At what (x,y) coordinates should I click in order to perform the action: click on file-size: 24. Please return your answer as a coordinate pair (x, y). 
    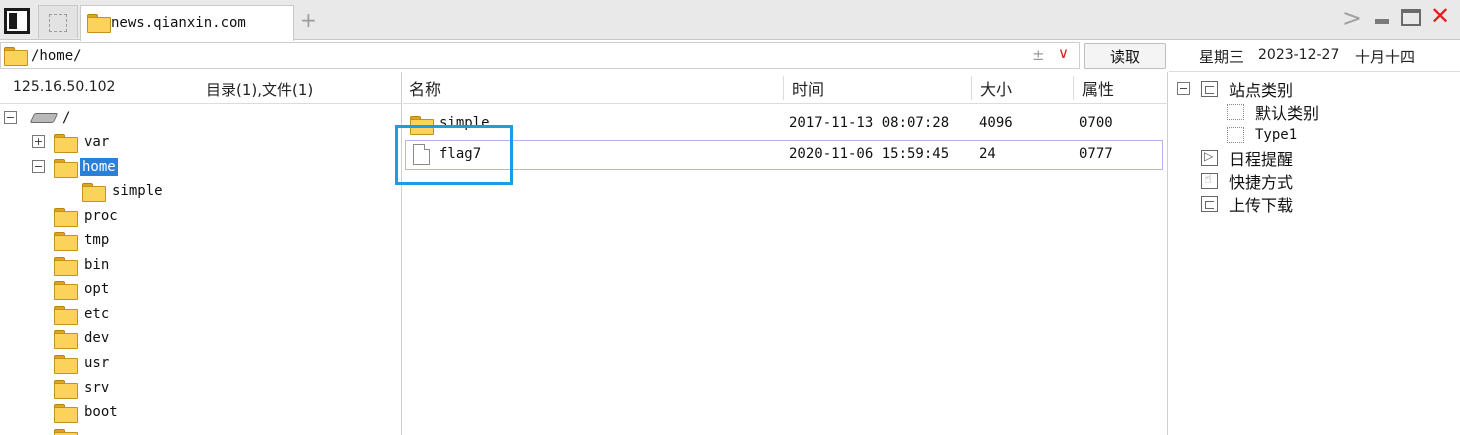
    Looking at the image, I should click on (987, 154).